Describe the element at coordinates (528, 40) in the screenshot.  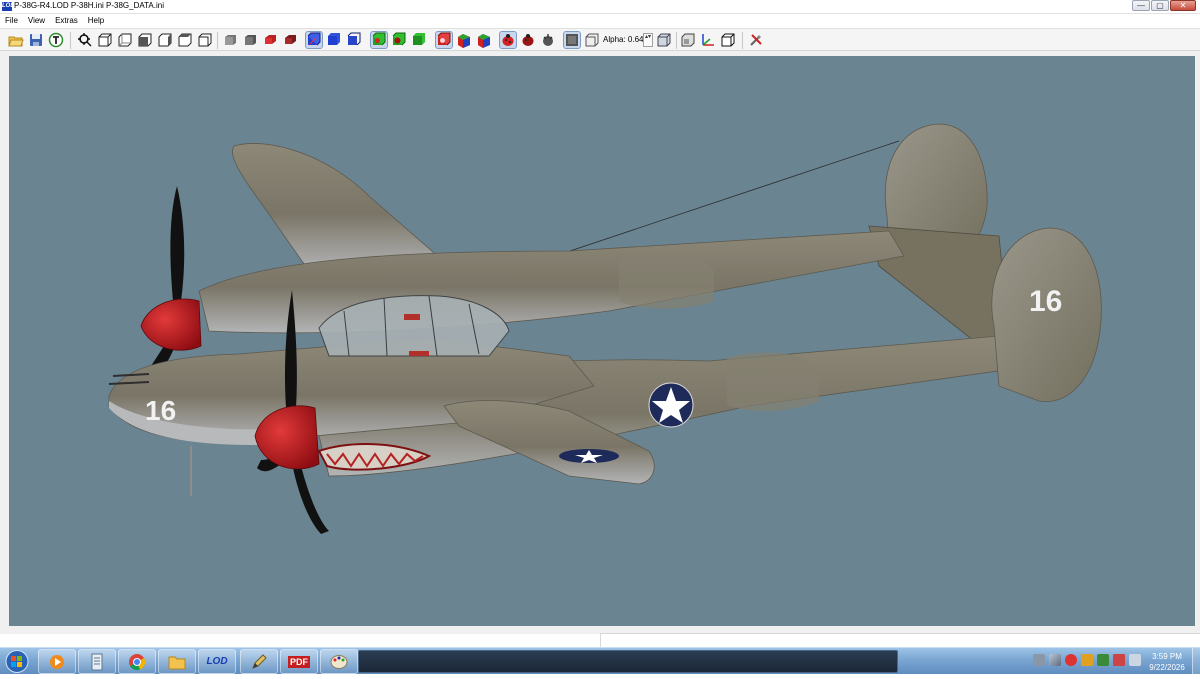
I see `dark-ladybug-icon` at that location.